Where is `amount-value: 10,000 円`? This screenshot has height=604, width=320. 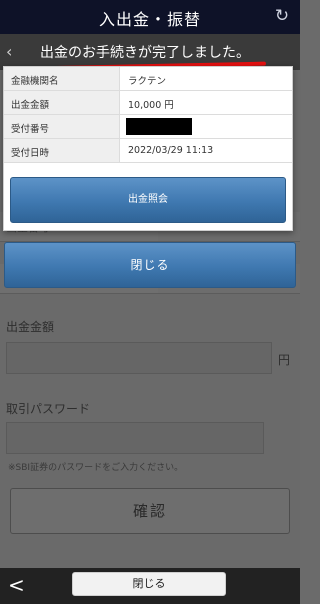
amount-value: 10,000 円 is located at coordinates (151, 105).